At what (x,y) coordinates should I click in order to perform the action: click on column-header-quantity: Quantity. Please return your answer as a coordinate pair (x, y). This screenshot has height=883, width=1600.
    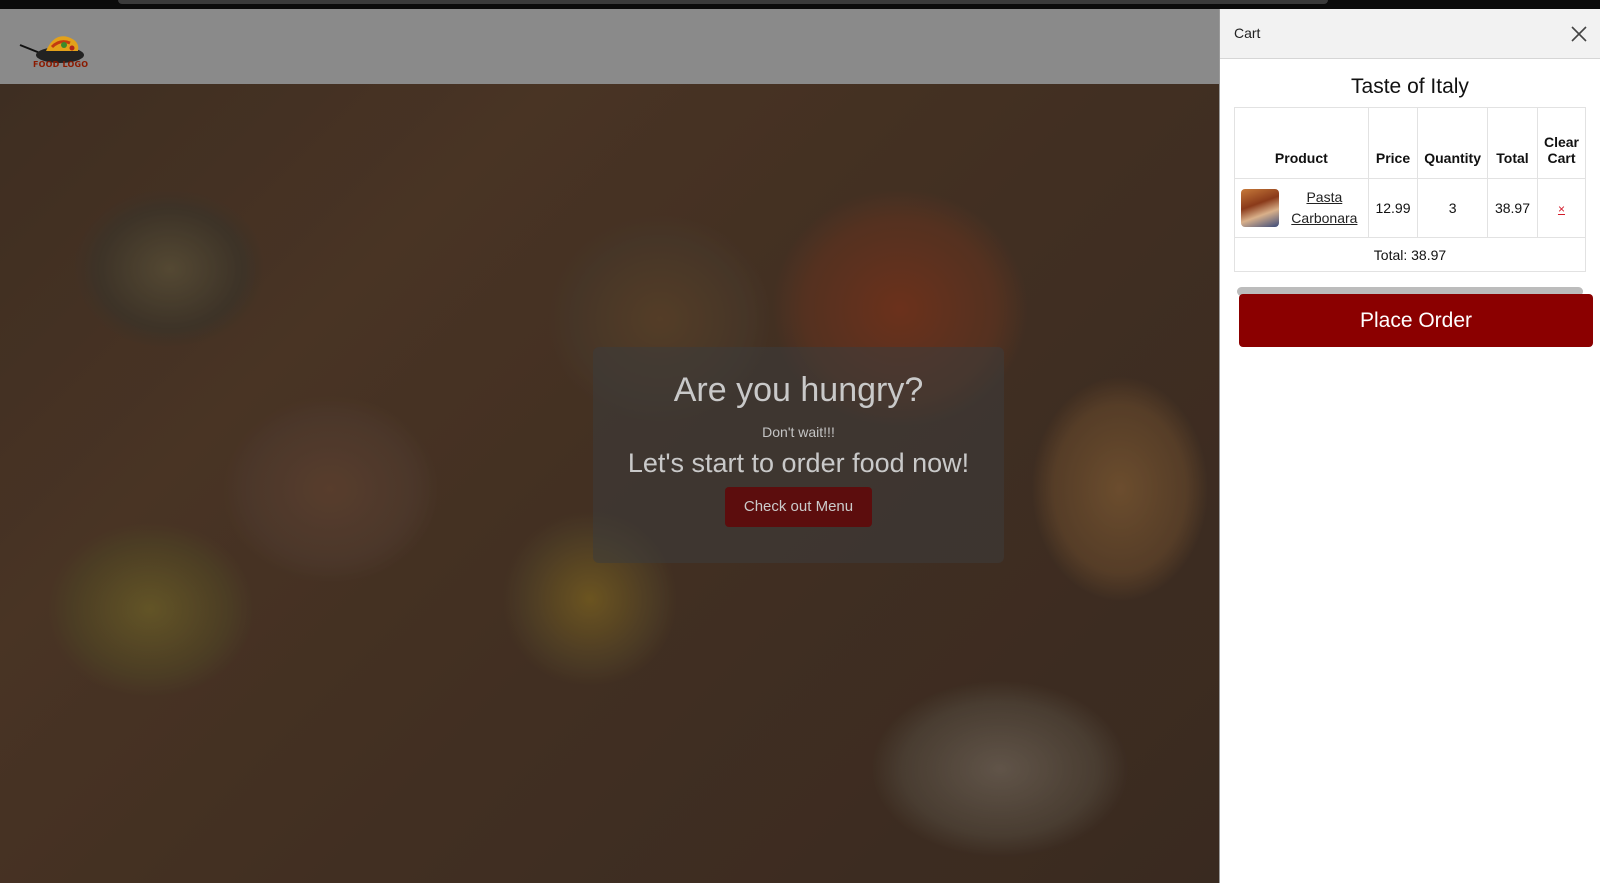
    Looking at the image, I should click on (1452, 143).